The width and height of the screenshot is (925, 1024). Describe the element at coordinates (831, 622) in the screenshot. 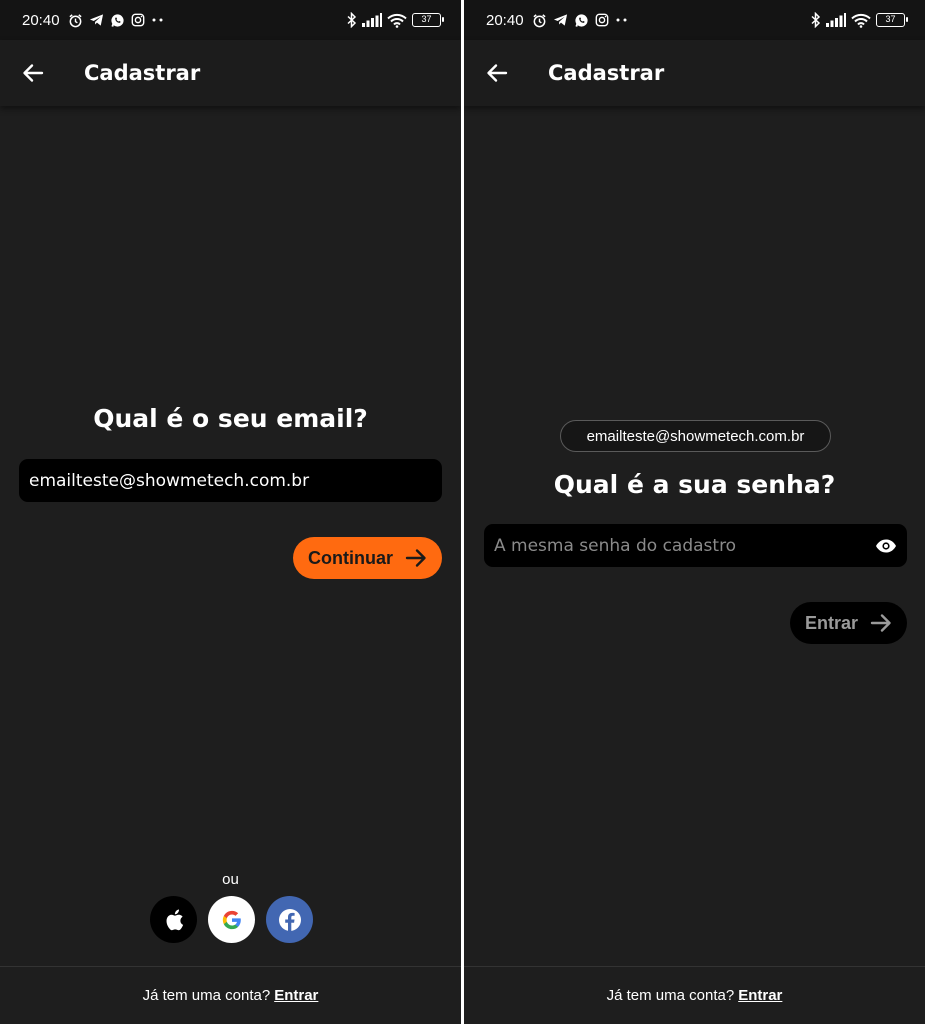

I see `enter-button-label: Entrar` at that location.